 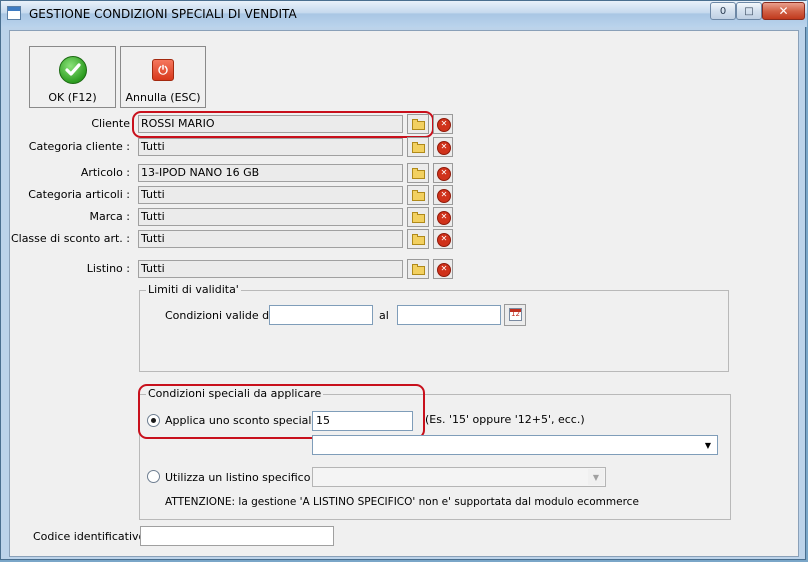 I want to click on maximize-button: □, so click(x=749, y=11).